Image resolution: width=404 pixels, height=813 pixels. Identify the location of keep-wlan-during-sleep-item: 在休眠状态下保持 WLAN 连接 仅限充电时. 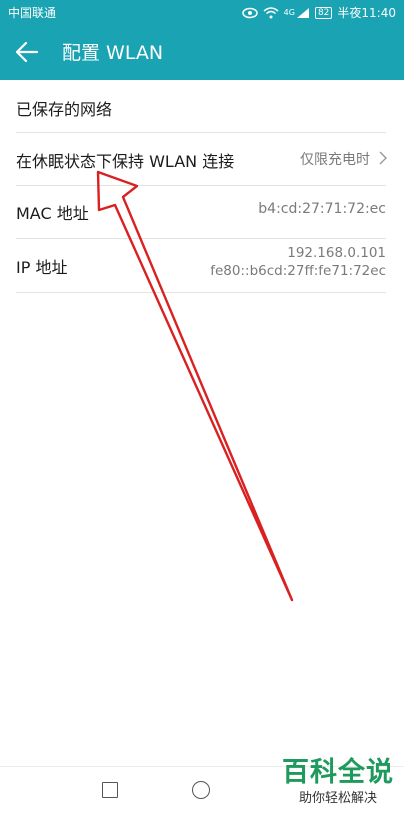
(202, 158).